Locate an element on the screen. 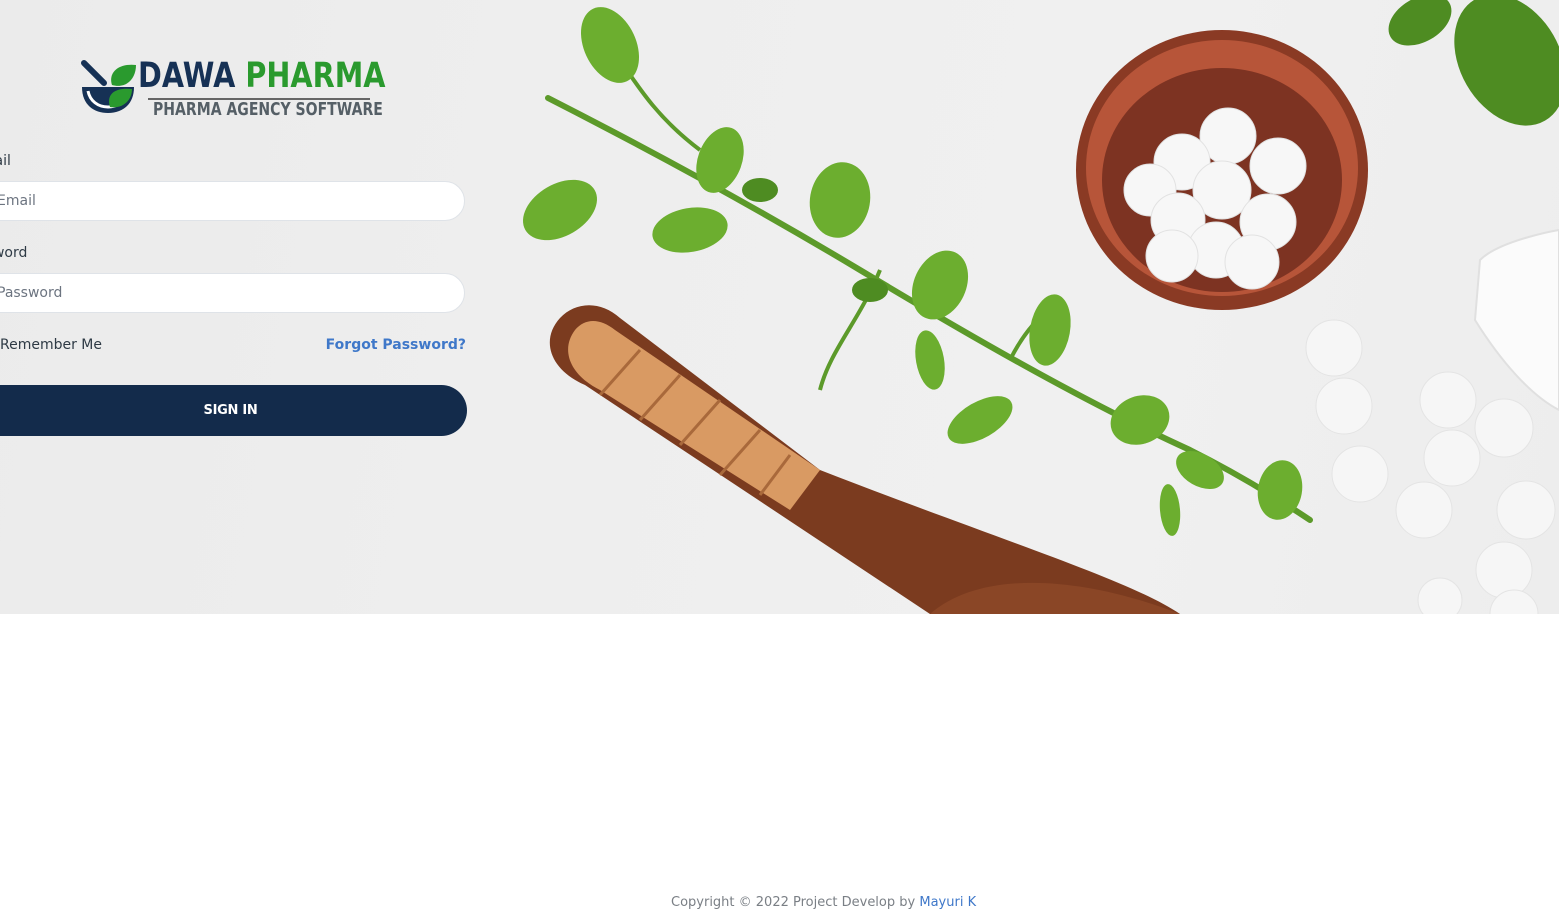  brand-name-part2: PHARMA is located at coordinates (315, 76).